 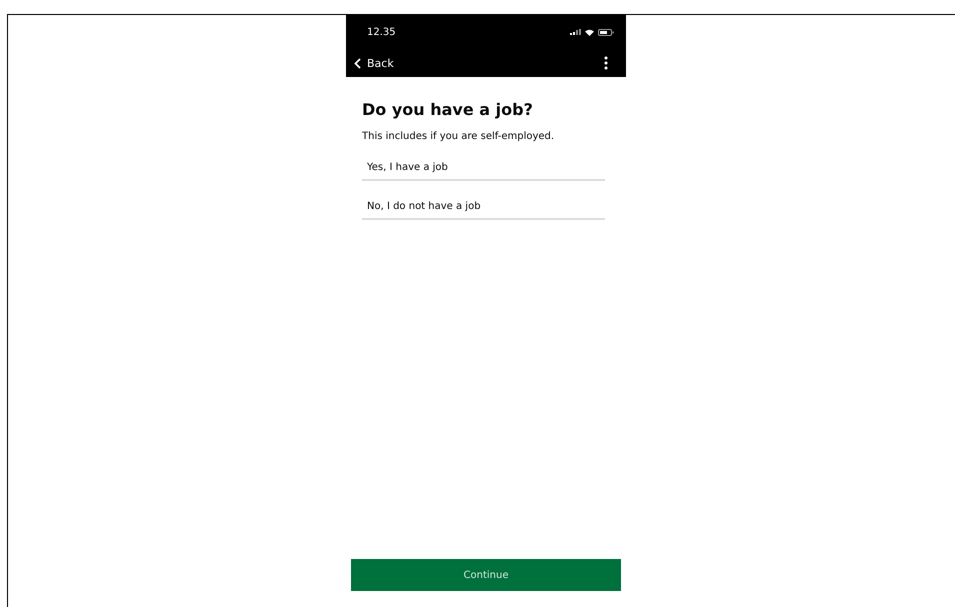 What do you see at coordinates (374, 63) in the screenshot?
I see `back-button: Back` at bounding box center [374, 63].